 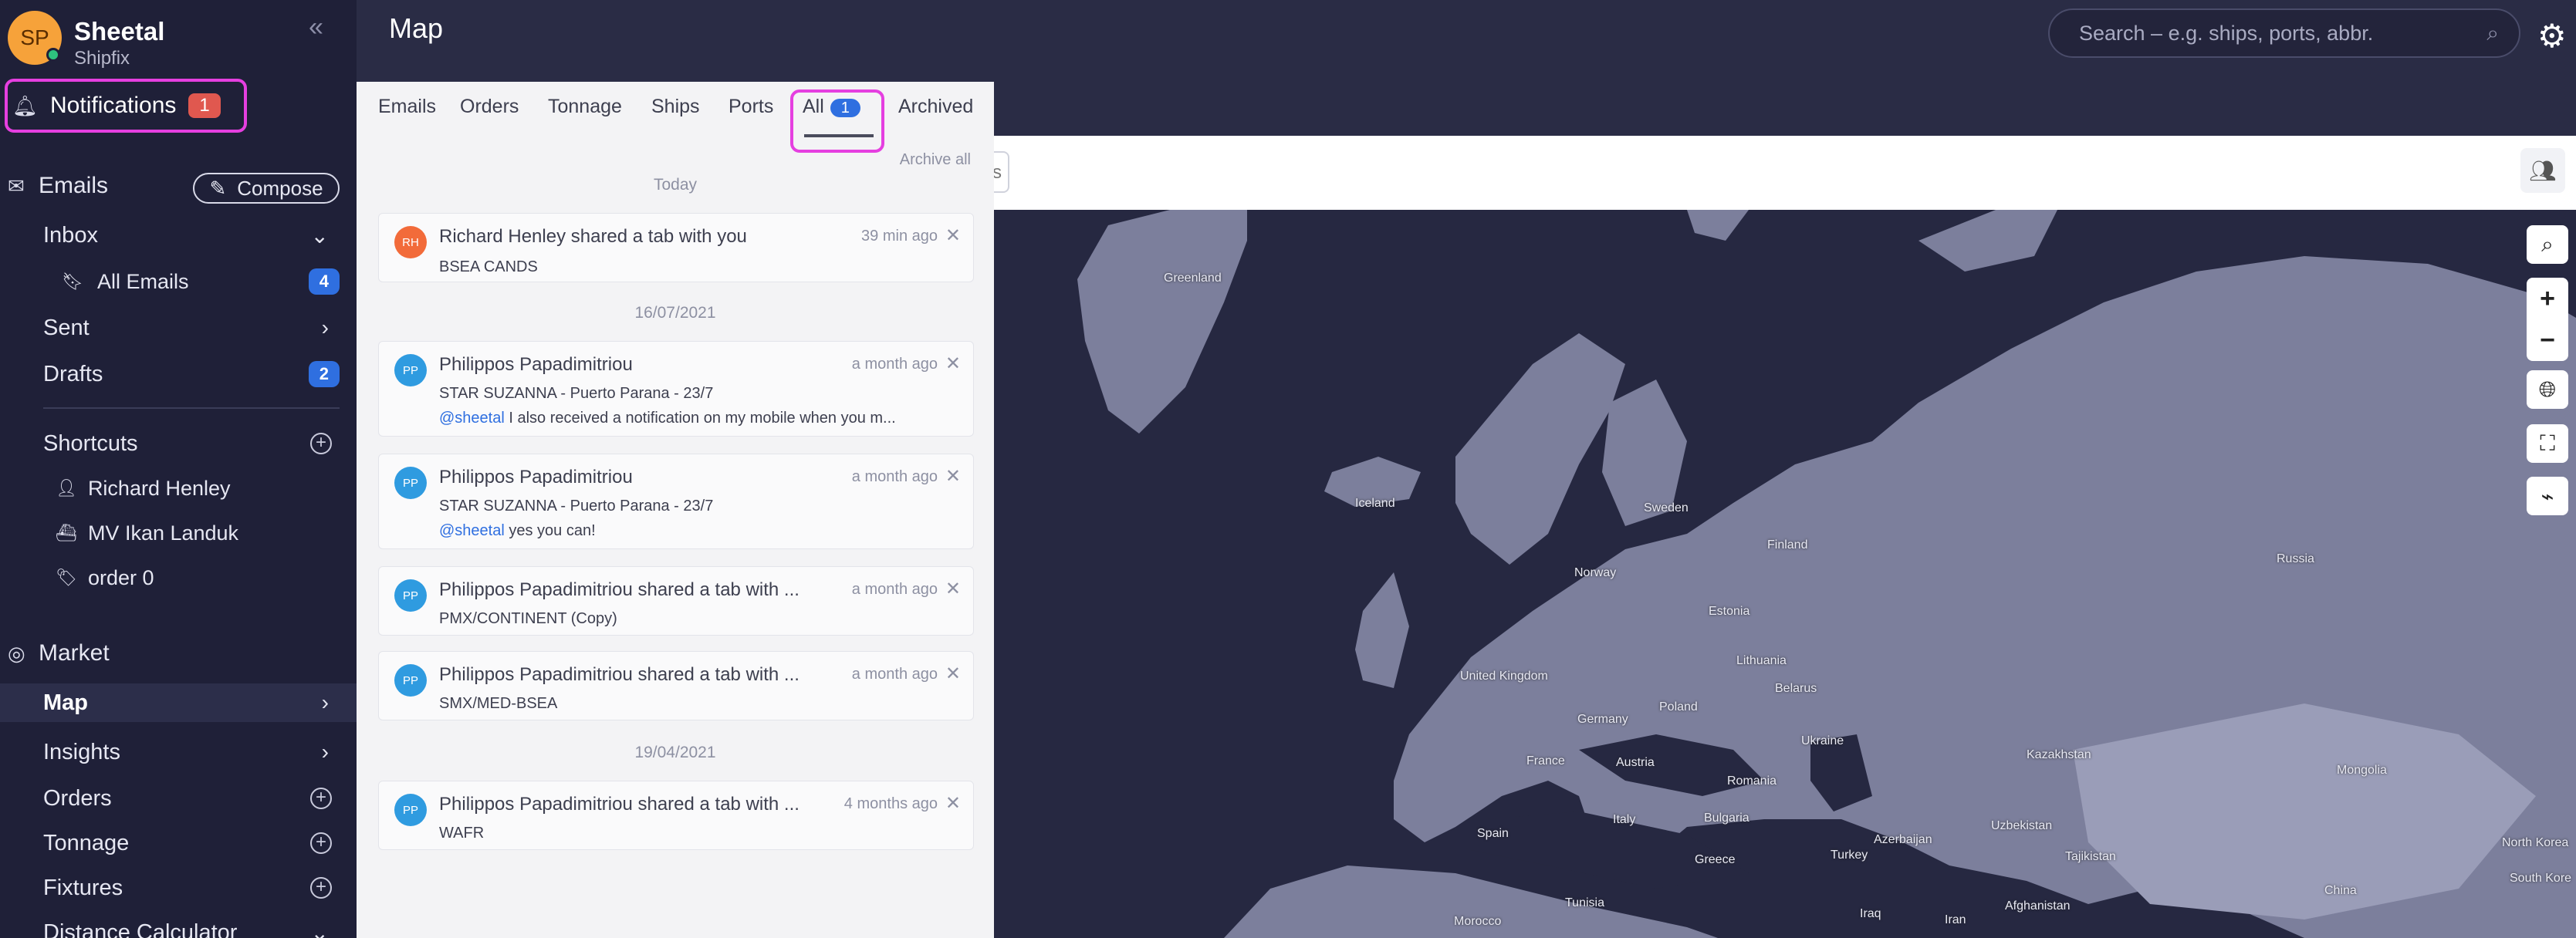 What do you see at coordinates (178, 888) in the screenshot?
I see `sidebar-item-fixtures: Fixtures +` at bounding box center [178, 888].